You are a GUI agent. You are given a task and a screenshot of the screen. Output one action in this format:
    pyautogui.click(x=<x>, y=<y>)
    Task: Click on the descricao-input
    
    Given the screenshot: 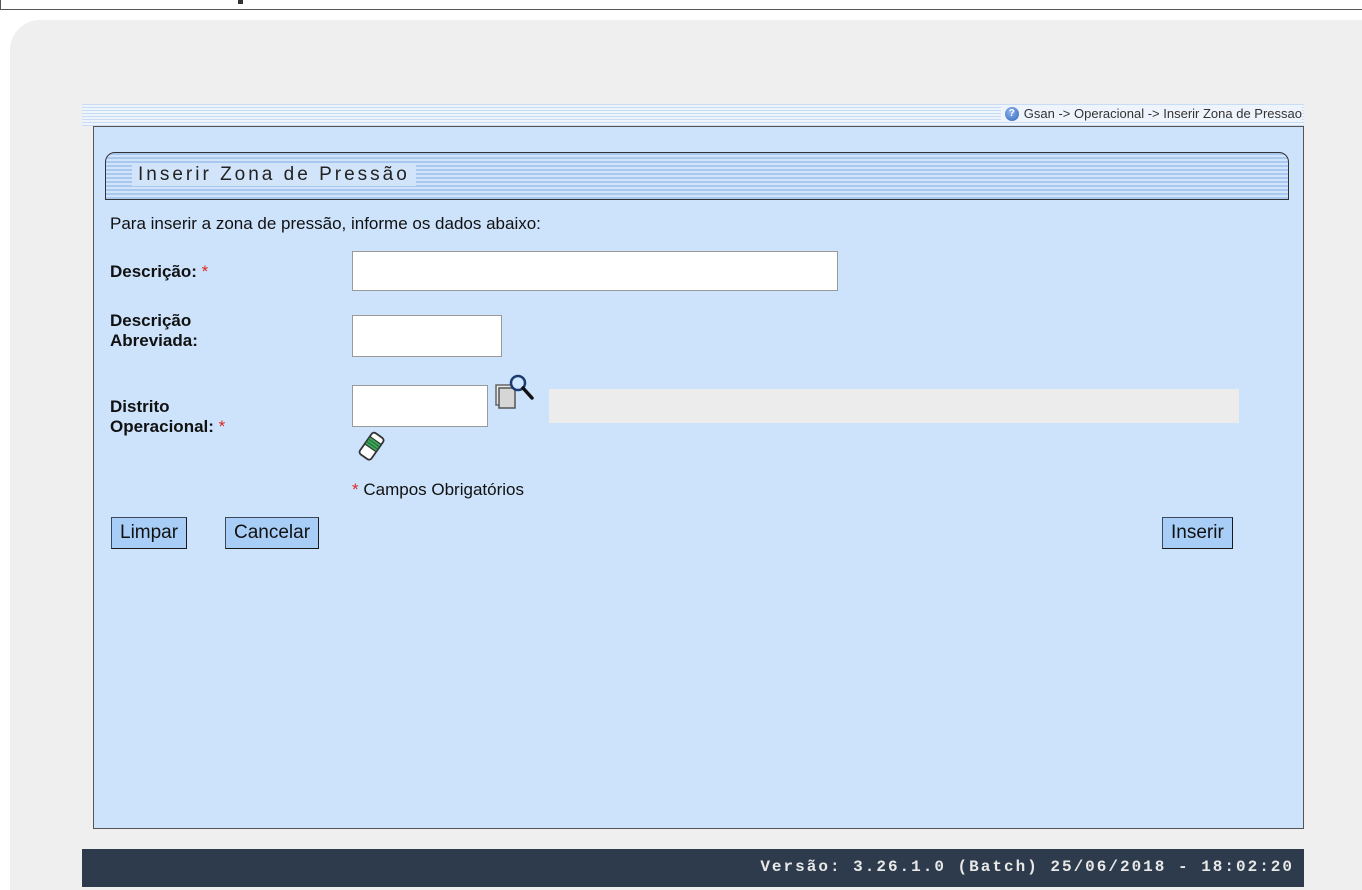 What is the action you would take?
    pyautogui.click(x=595, y=271)
    